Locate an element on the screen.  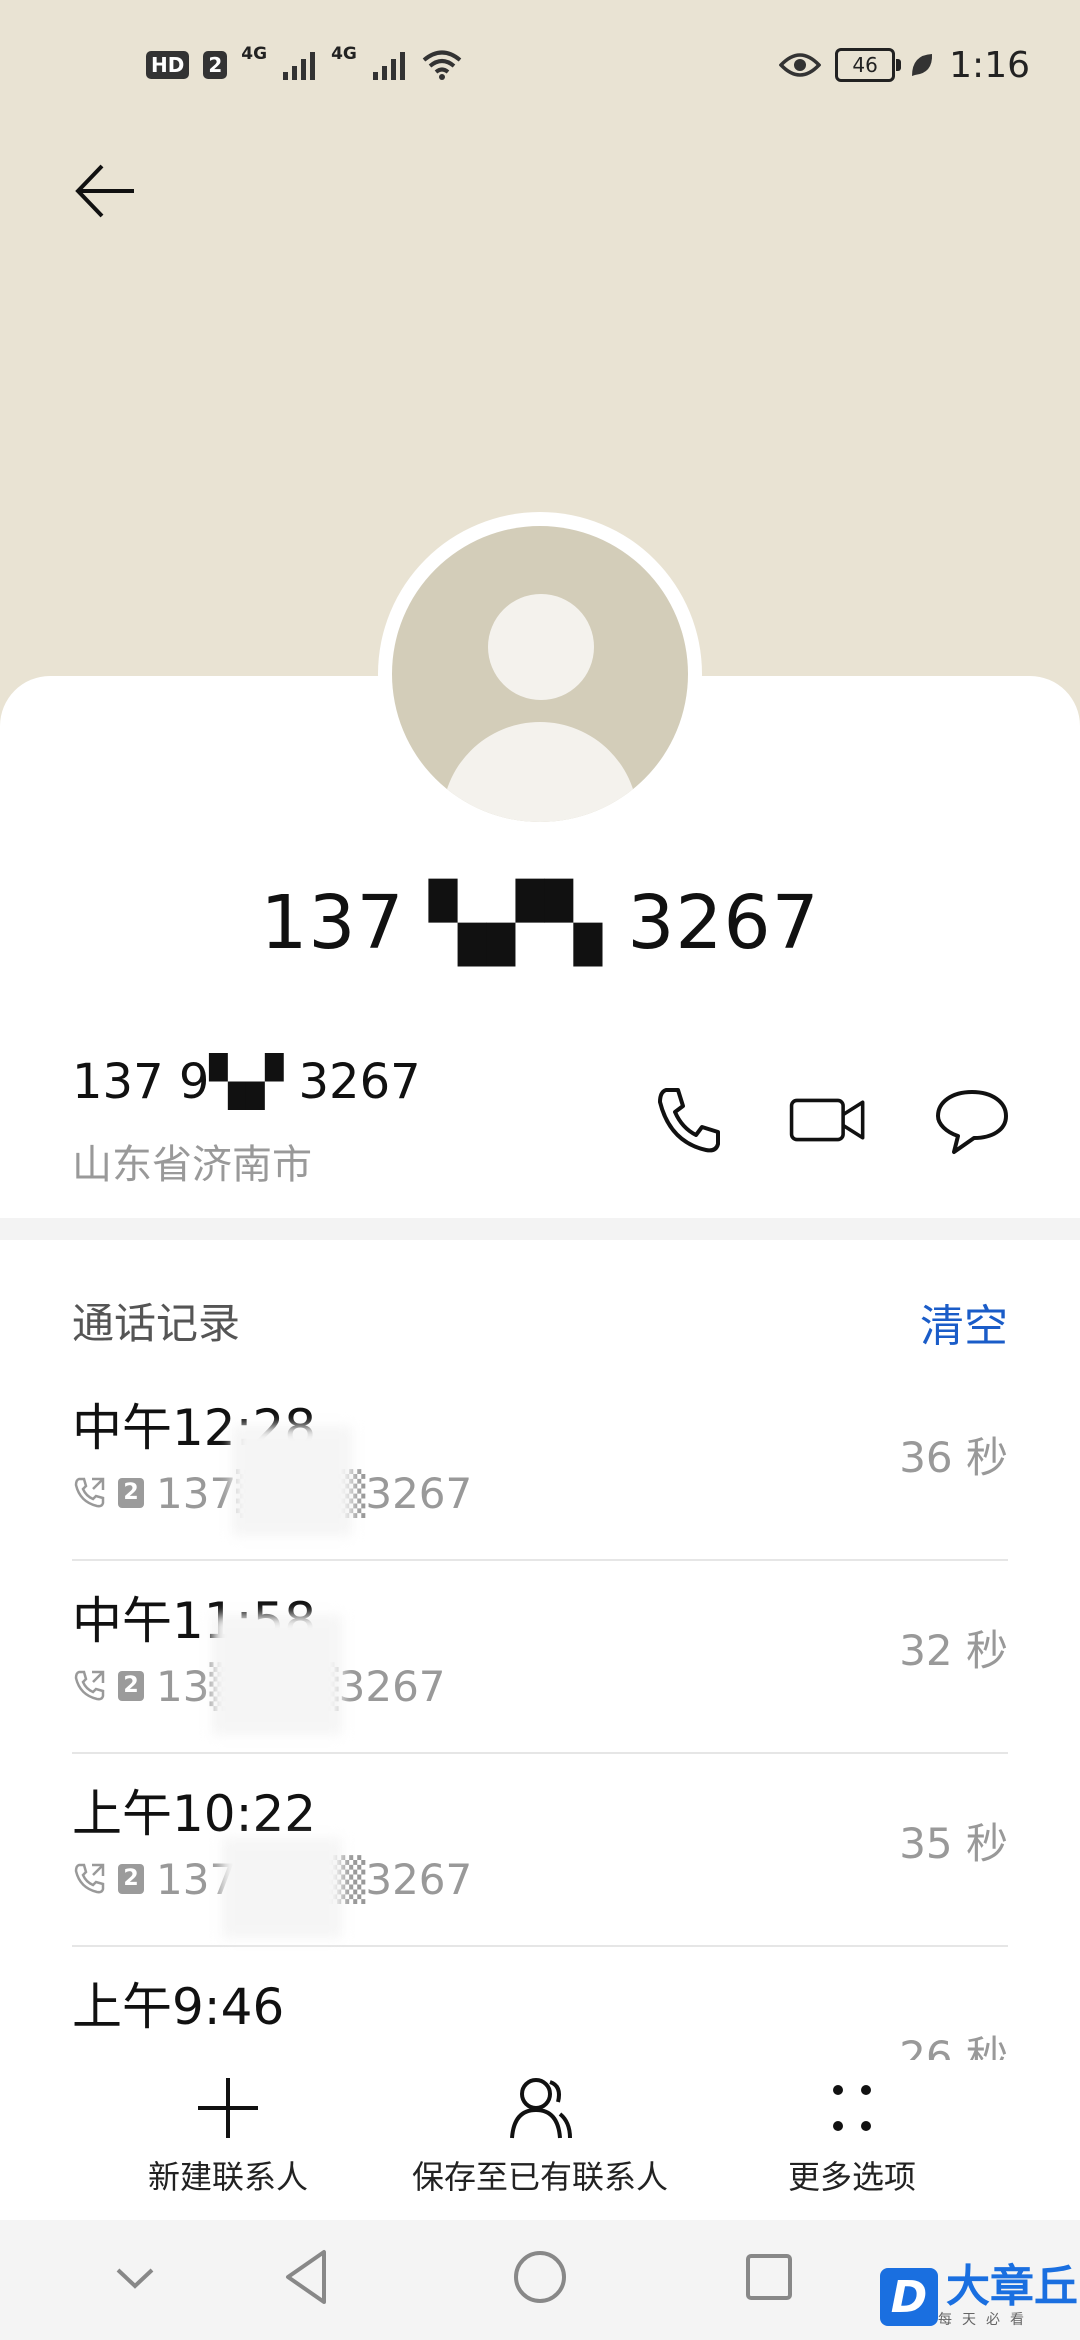
watermark-text: 大章丘 每天必看 is located at coordinates (1008, 2297).